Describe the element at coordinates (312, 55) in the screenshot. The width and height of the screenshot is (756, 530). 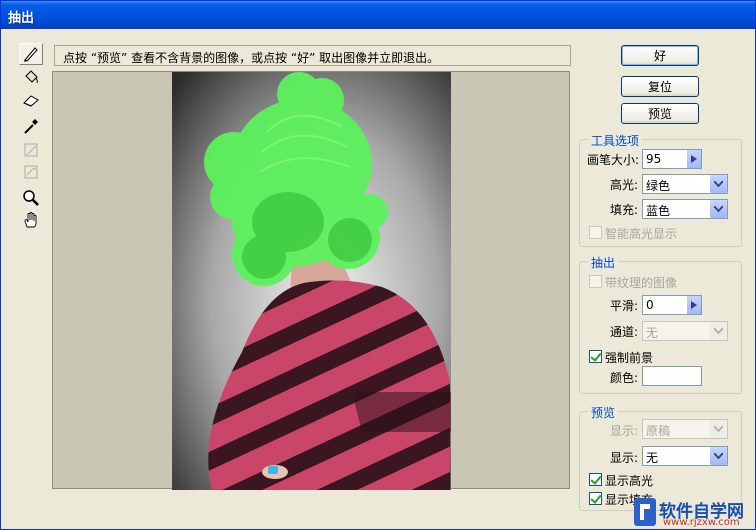
I see `instruction-hint: 点按 “预览” 查看不含背景的图像，或点按 “好” 取出图像并立即退出。` at that location.